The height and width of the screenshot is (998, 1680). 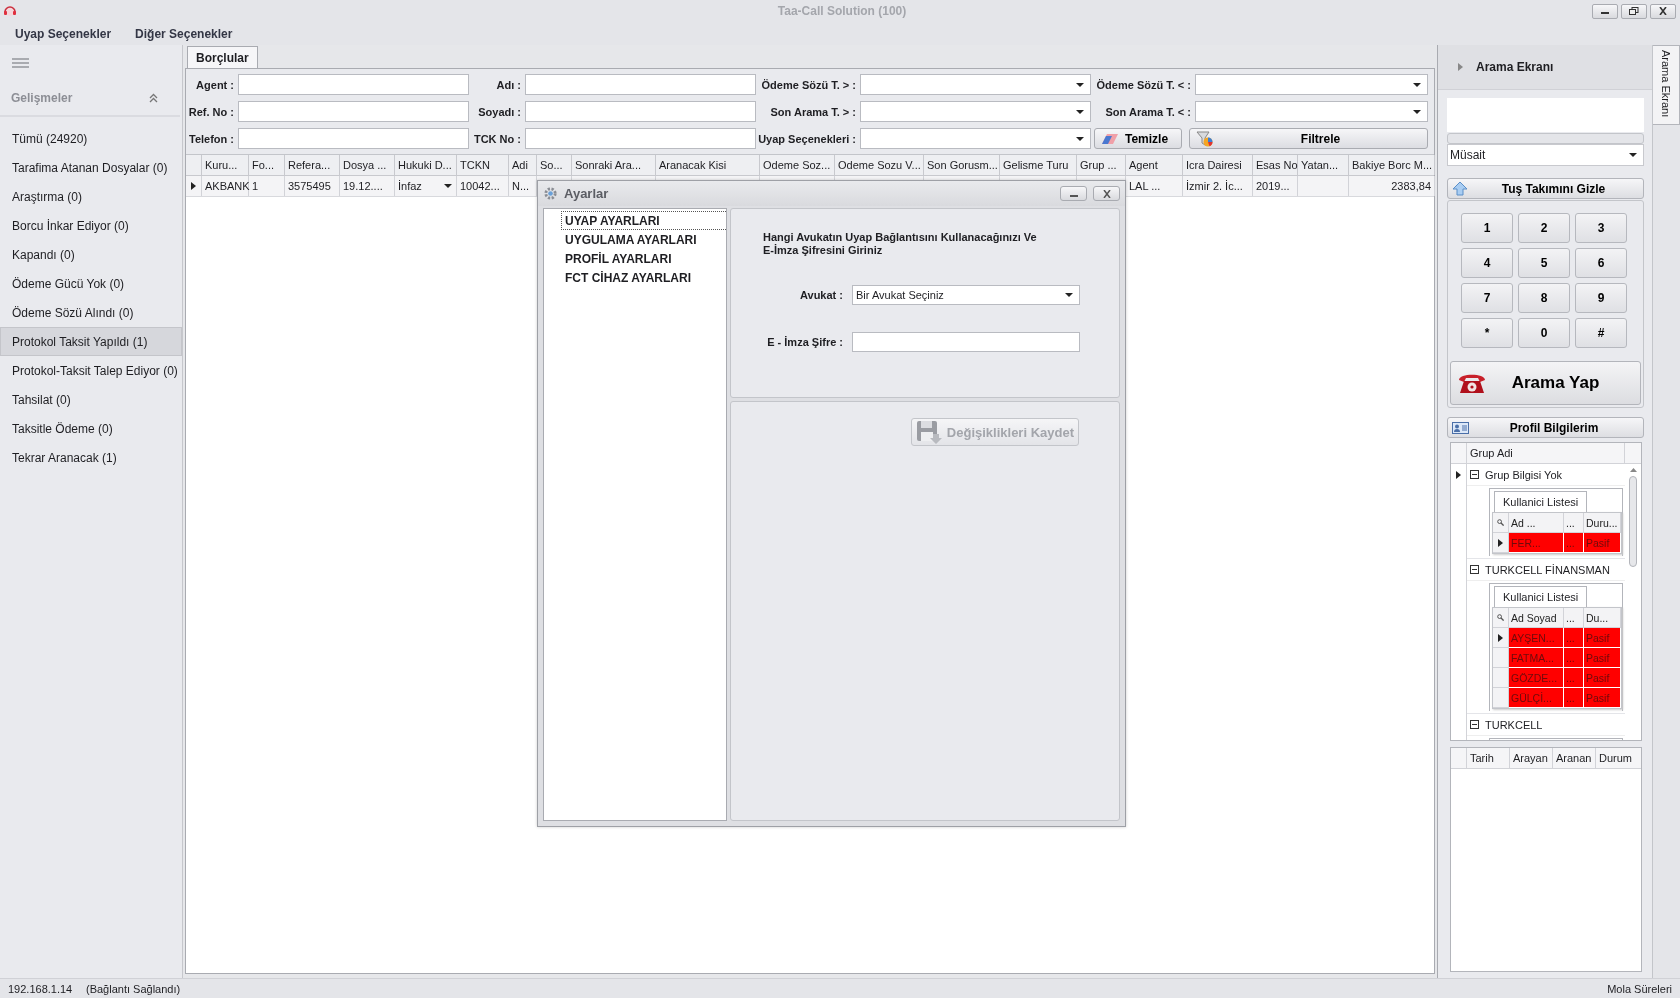 I want to click on column-header: Icra Dairesi, so click(x=1218, y=165).